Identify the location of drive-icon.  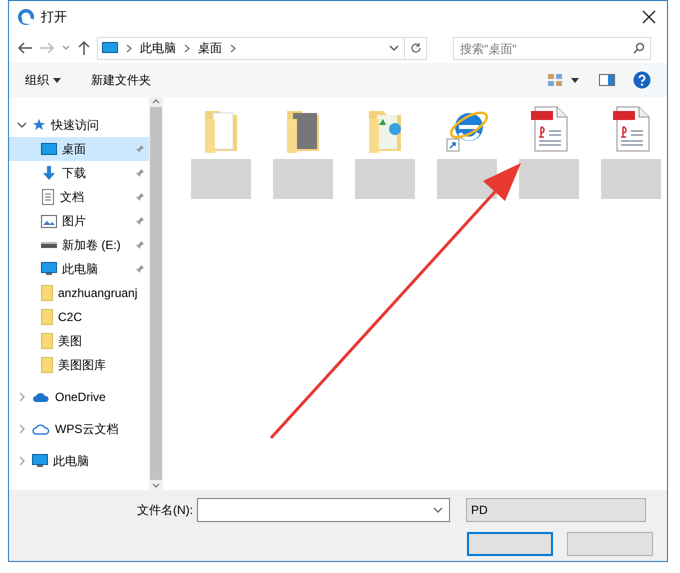
(49, 245).